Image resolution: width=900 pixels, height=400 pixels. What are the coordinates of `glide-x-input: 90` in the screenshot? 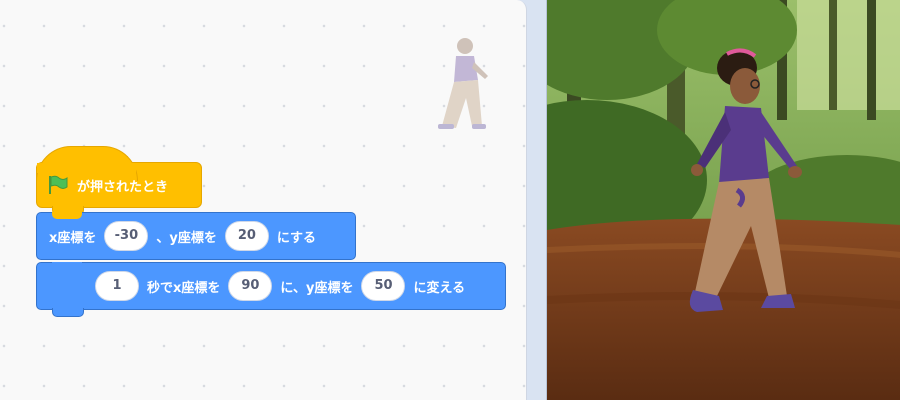 It's located at (250, 286).